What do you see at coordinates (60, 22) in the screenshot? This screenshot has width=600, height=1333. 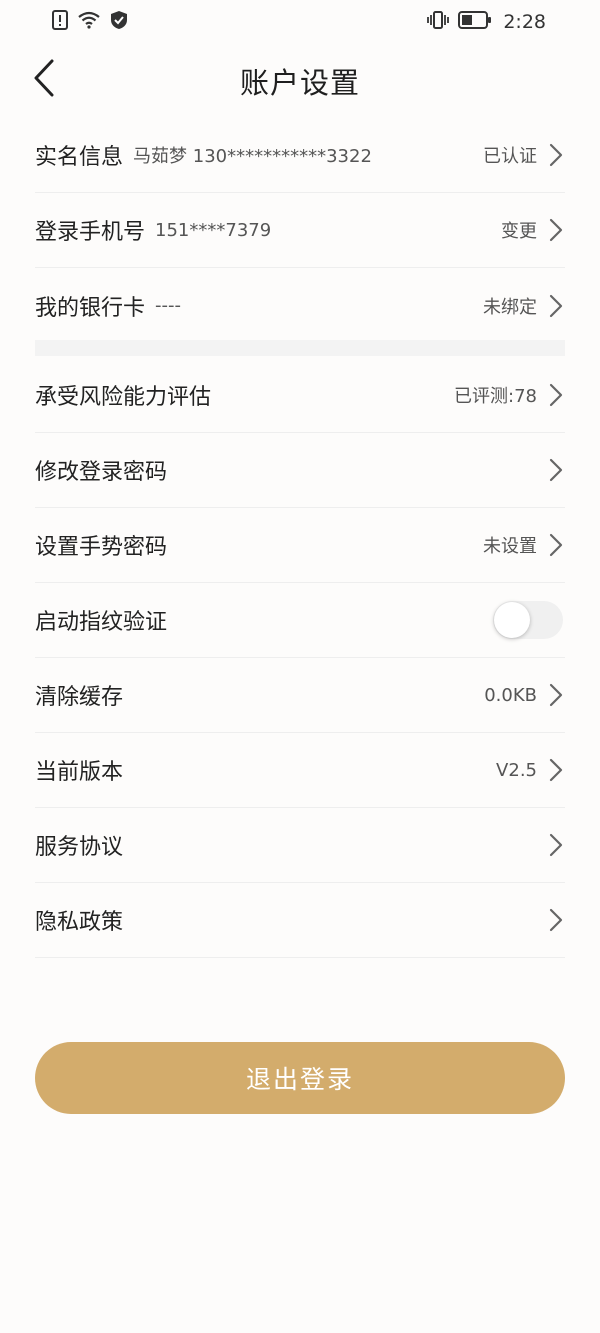 I see `alert-icon` at bounding box center [60, 22].